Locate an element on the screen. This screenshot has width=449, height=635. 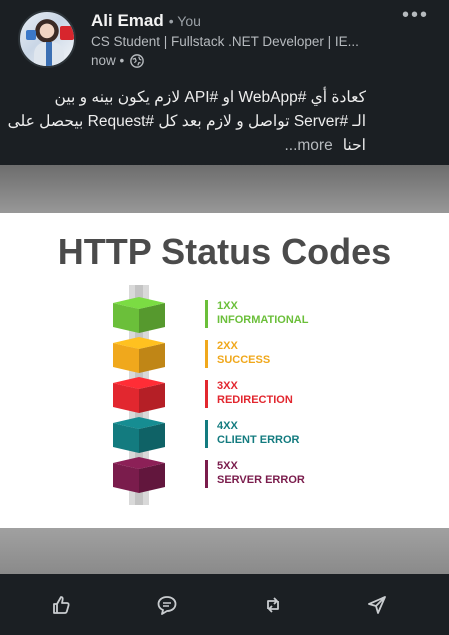
more-options-icon: ••• is located at coordinates (415, 15).